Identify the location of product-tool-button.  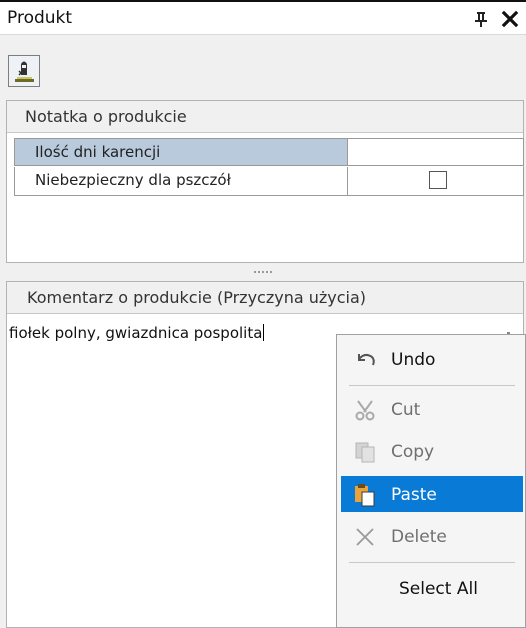
(24, 71).